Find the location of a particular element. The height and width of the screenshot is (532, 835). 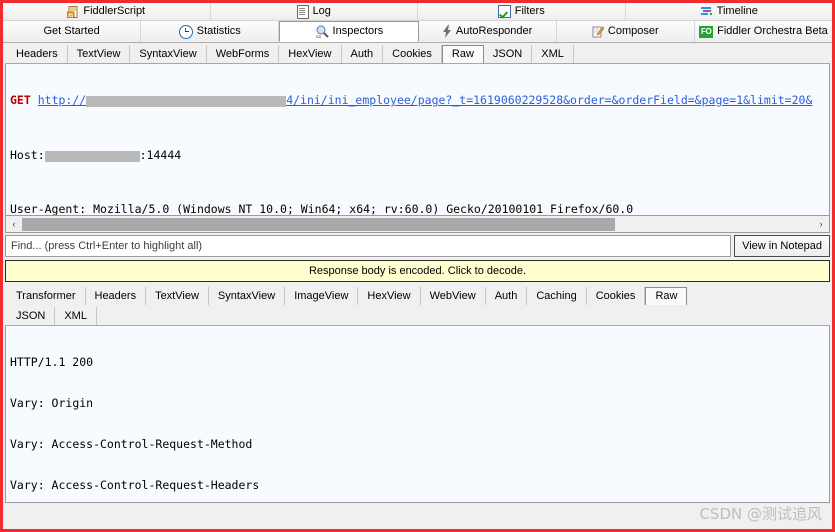

statistics-icon is located at coordinates (185, 31).